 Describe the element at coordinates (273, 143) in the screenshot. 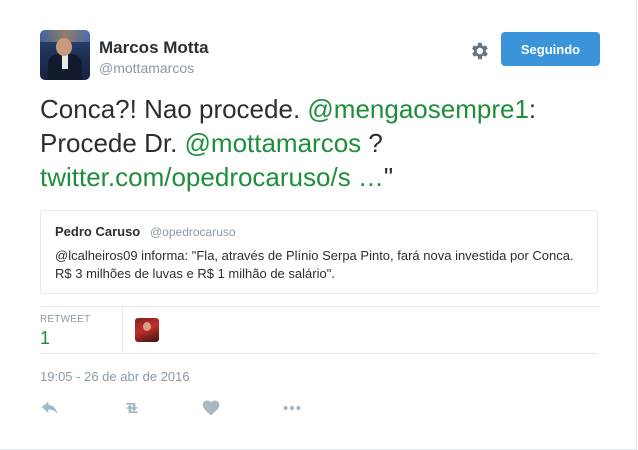

I see `mention-link: @mottamarcos` at that location.